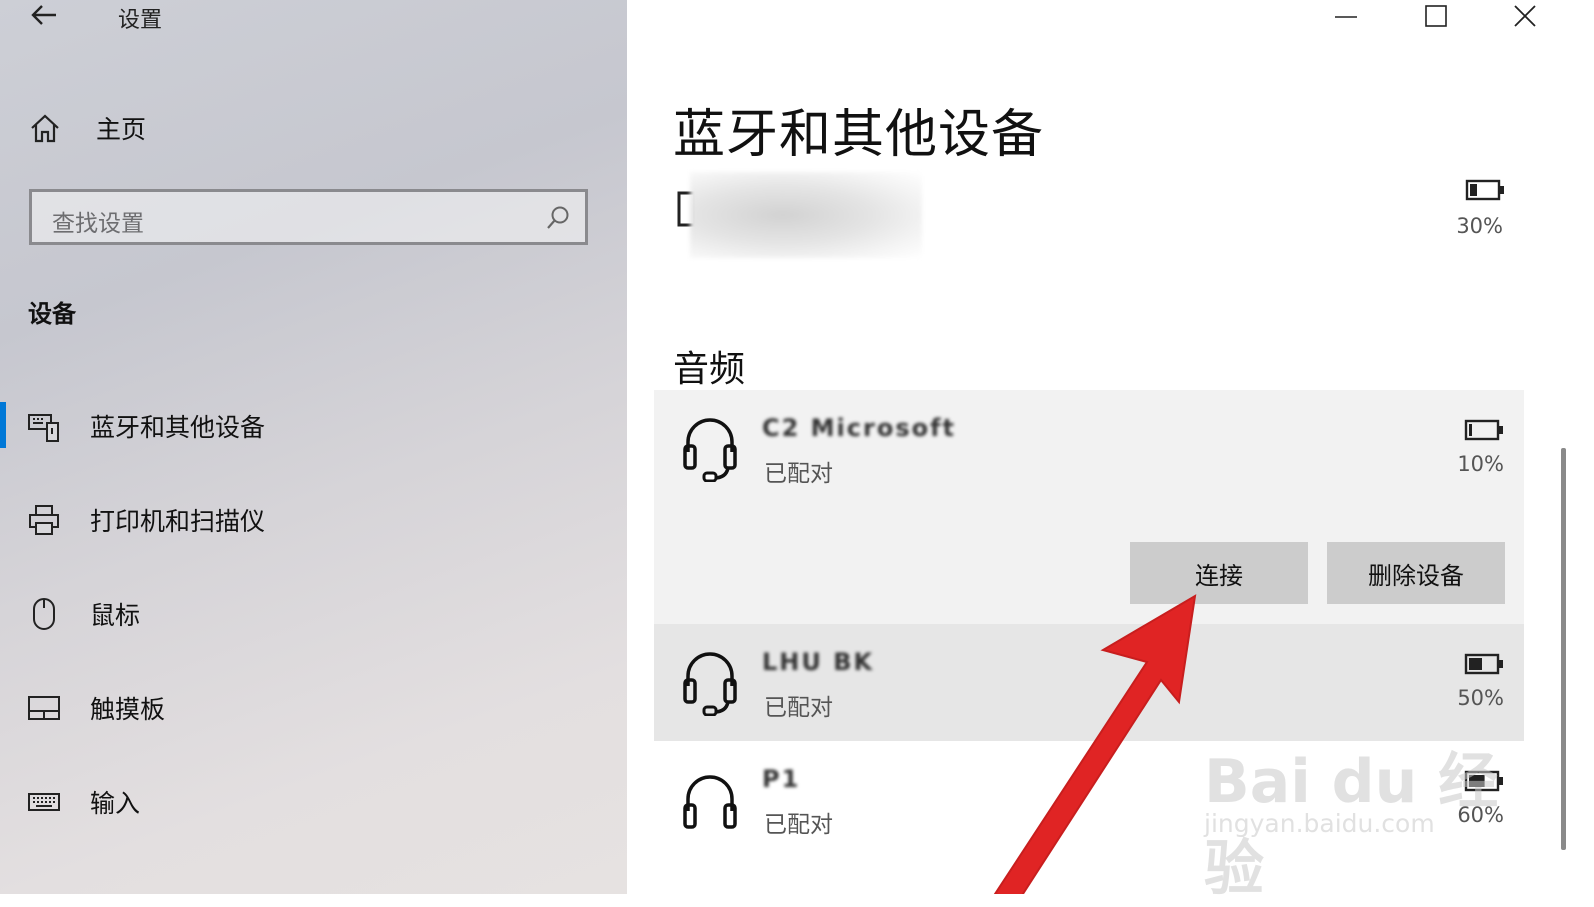 This screenshot has height=907, width=1594. I want to click on device-name: LHU BK, so click(818, 662).